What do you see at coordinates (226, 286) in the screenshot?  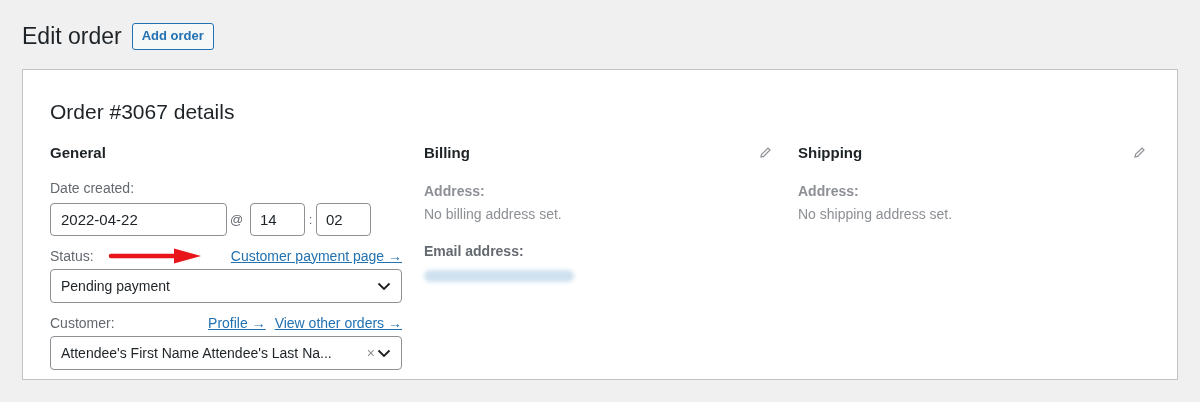 I see `status-select: Pending payment` at bounding box center [226, 286].